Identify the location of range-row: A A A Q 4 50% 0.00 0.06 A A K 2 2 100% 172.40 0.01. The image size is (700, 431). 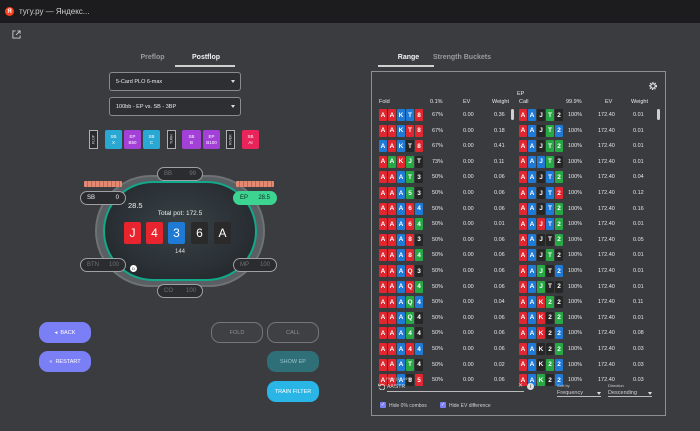
(517, 319).